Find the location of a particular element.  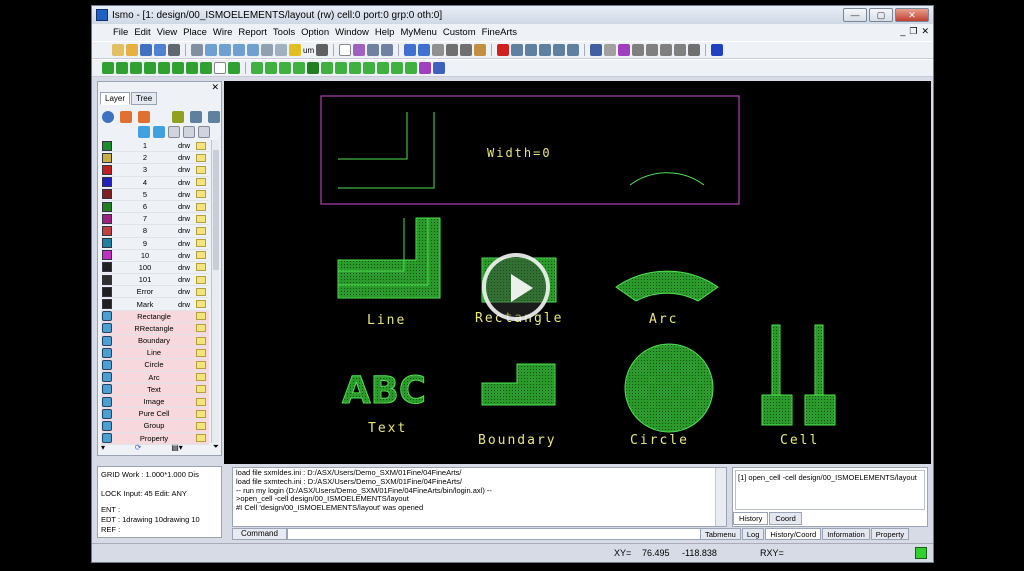

unit-select: um is located at coordinates (308, 50).